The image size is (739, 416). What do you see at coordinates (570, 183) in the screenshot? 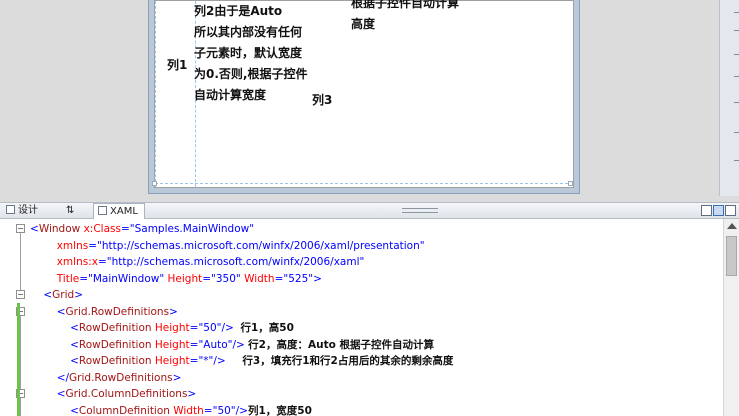
I see `resize-grip-right` at bounding box center [570, 183].